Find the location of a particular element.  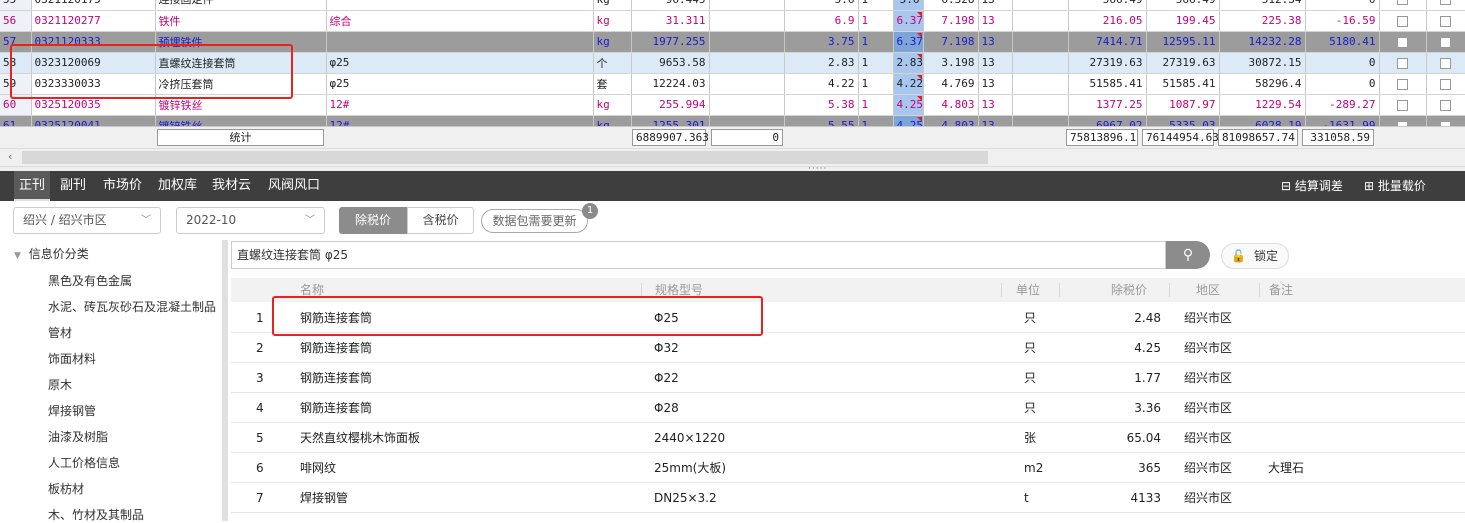

cell-f: 216.05 is located at coordinates (1107, 21).